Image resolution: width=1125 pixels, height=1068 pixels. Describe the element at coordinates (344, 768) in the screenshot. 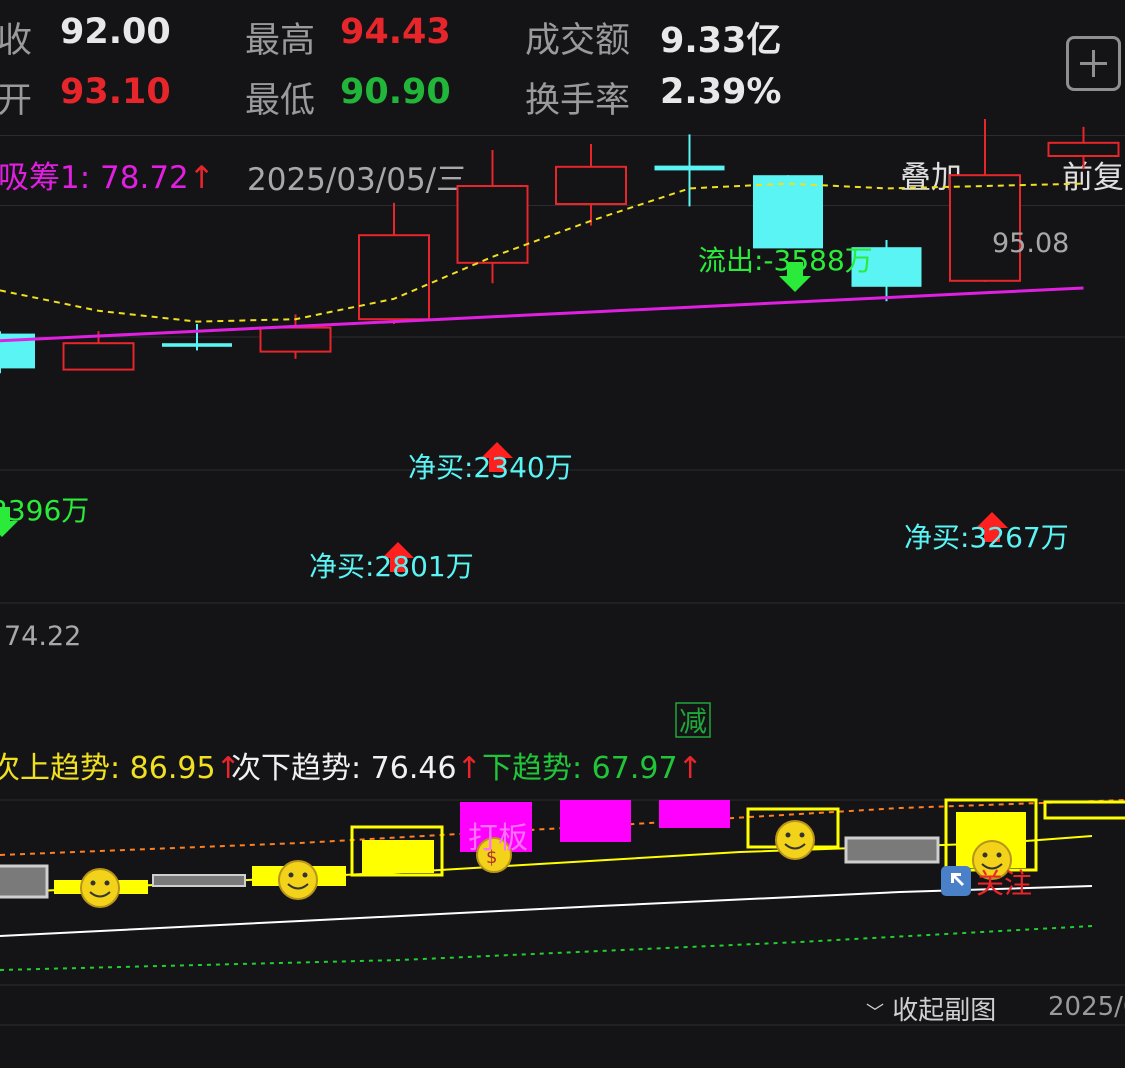

I see `lower-trend-value: 次下趋势: 76.46` at that location.